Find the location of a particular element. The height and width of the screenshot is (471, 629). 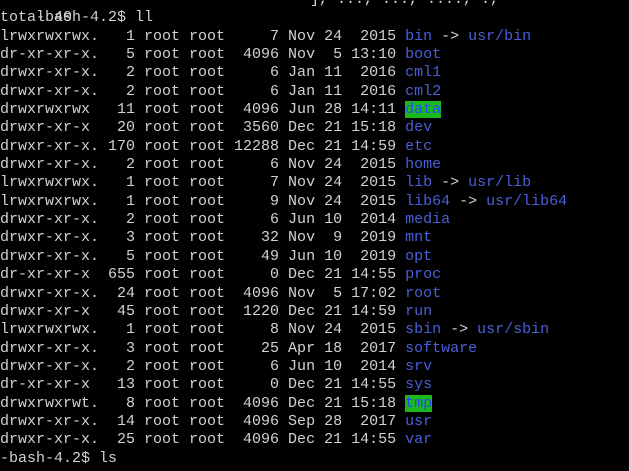

file-metadata: 11 root root 4096 Jun 28 14:11 is located at coordinates (257, 110).